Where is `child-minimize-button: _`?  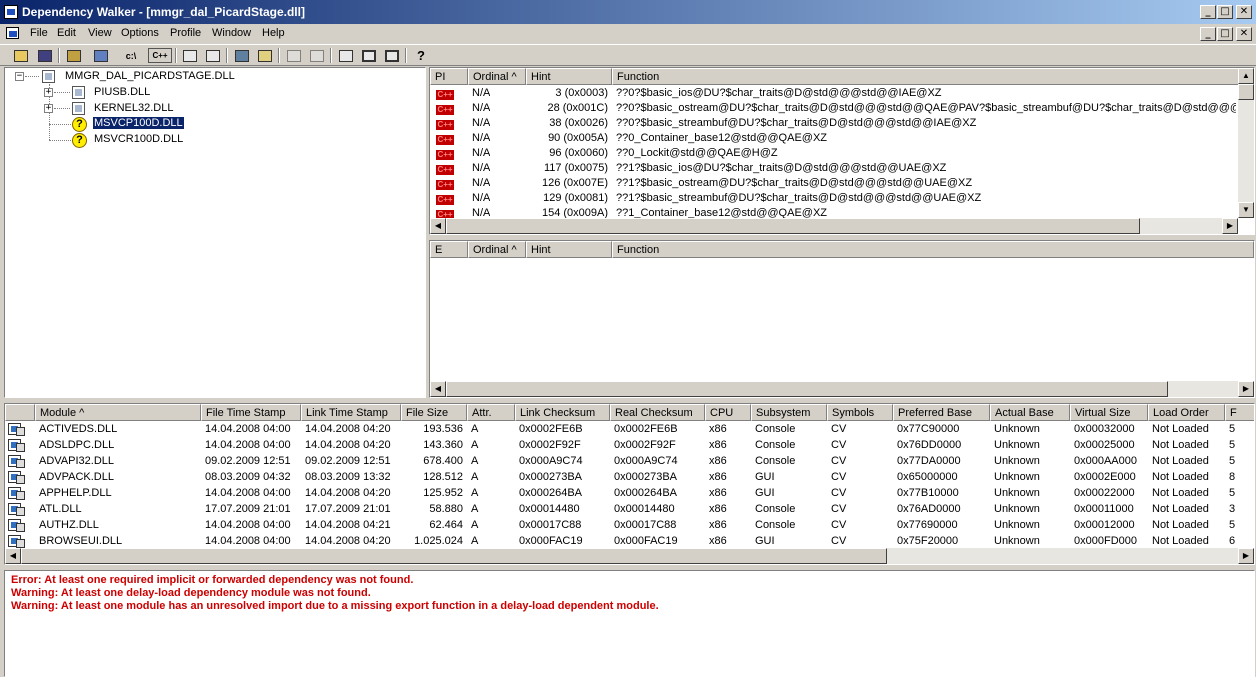
child-minimize-button: _ is located at coordinates (1208, 34).